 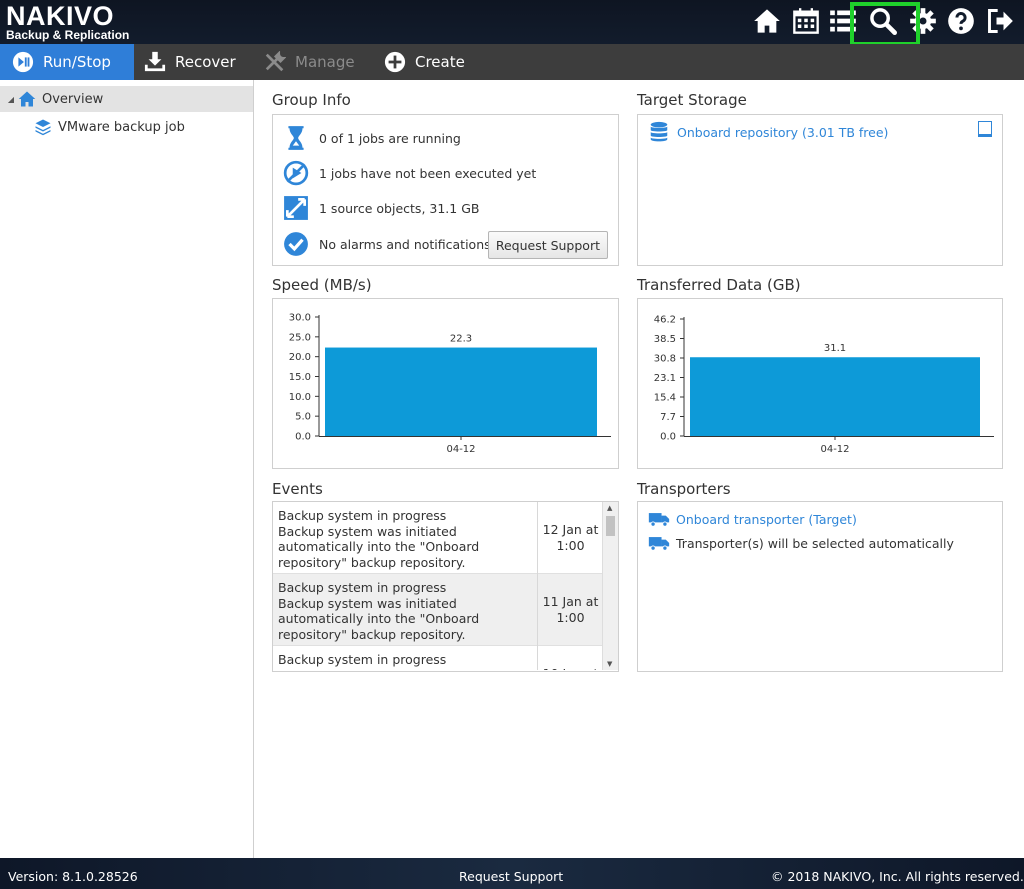 I want to click on event-date: 11 Jan at 1:00, so click(x=570, y=610).